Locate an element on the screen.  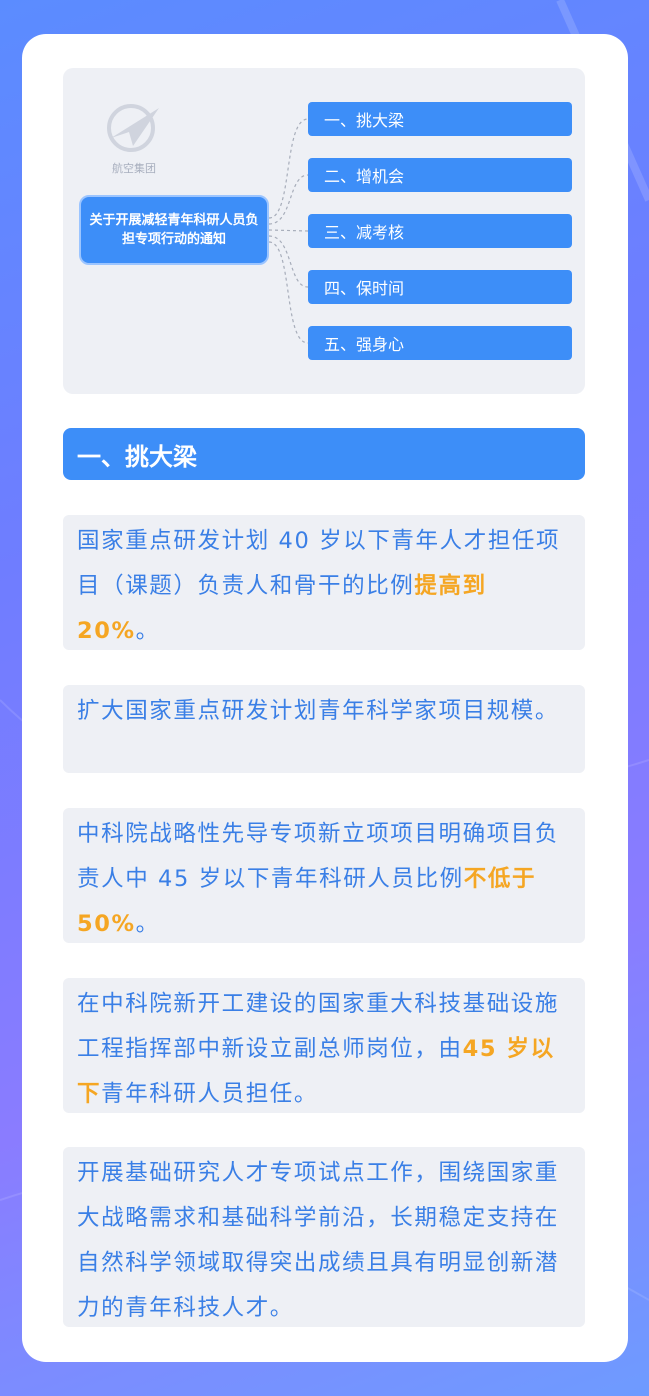
paragraph-1-end: 。 is located at coordinates (147, 631).